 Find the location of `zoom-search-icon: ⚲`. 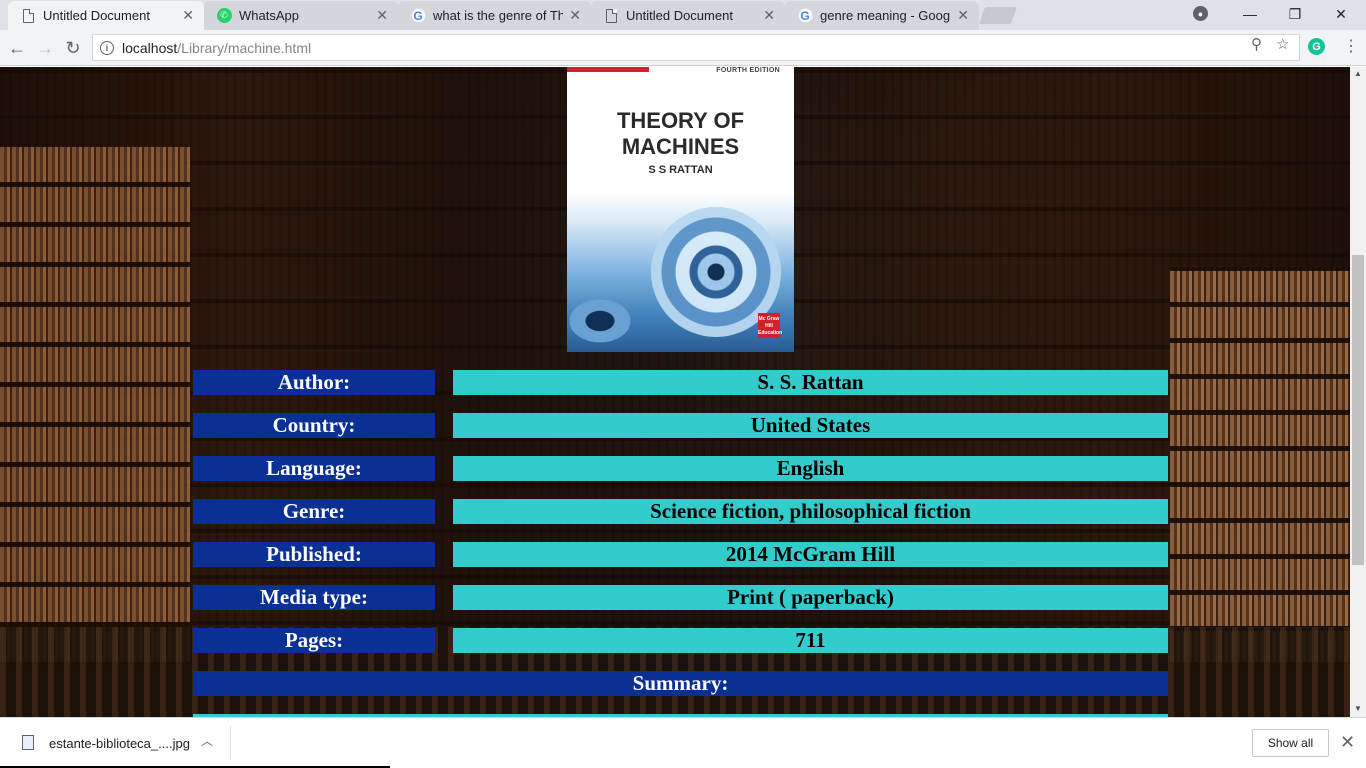

zoom-search-icon: ⚲ is located at coordinates (1256, 44).